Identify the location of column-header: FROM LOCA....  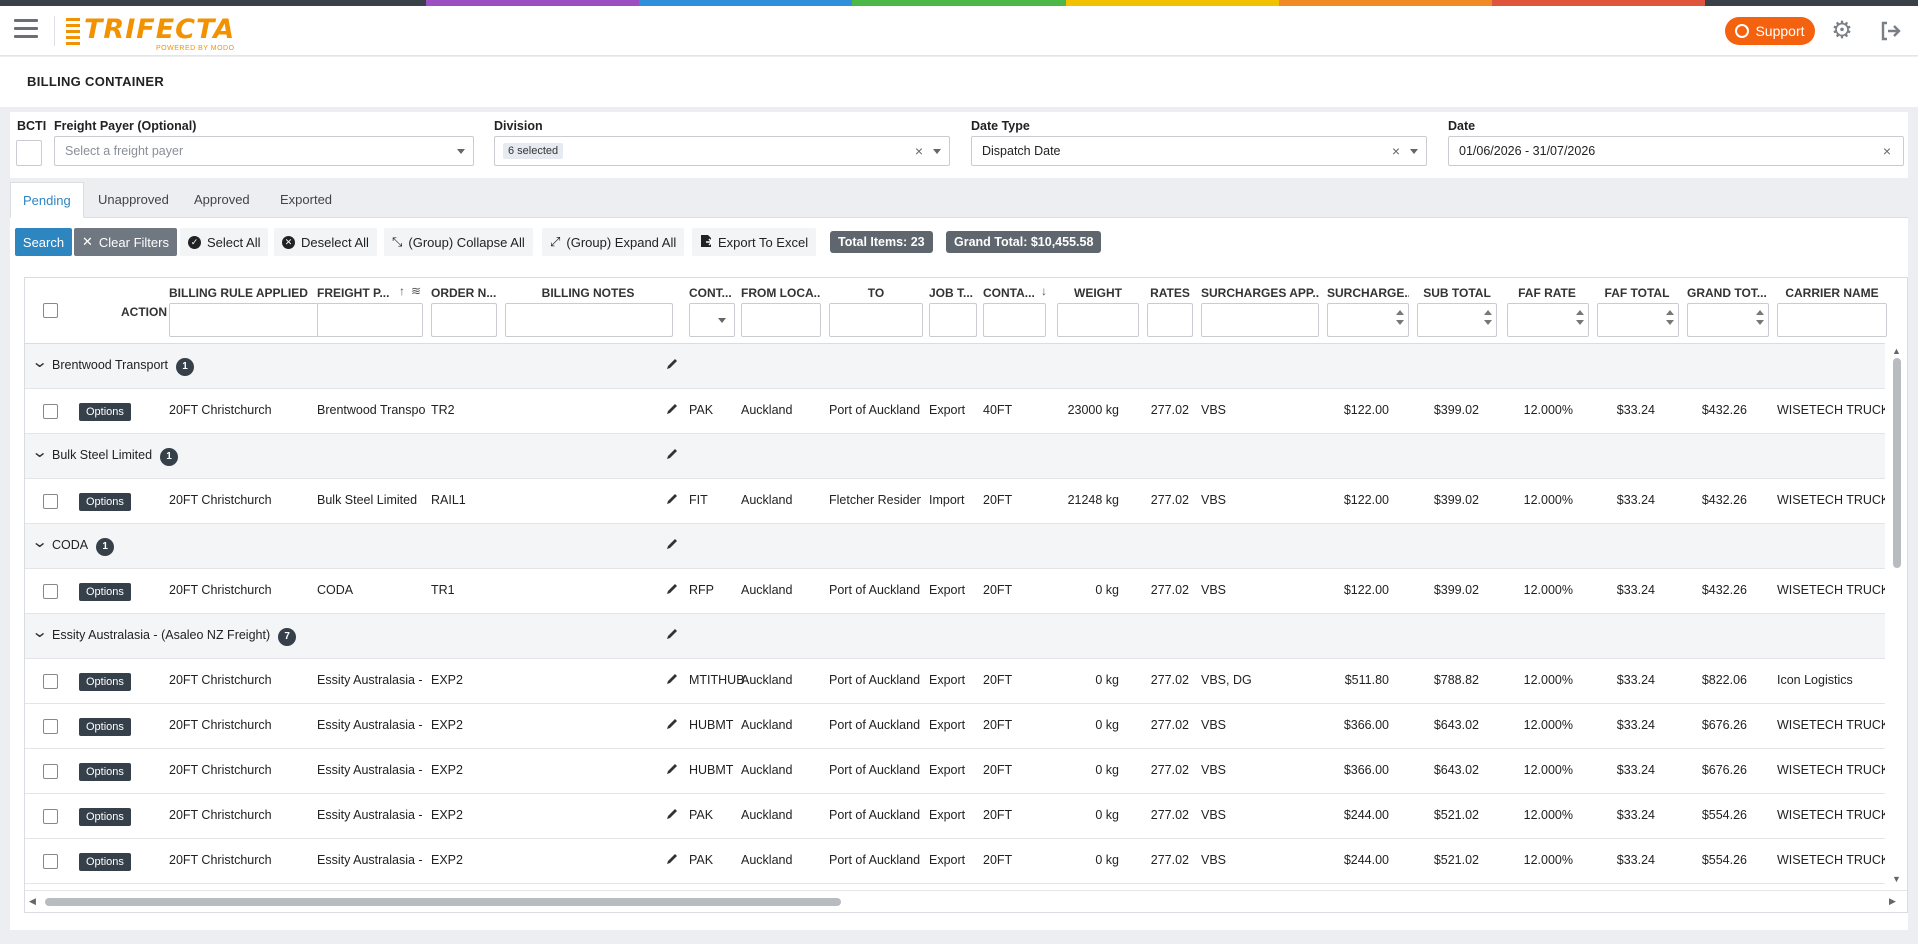
(781, 293).